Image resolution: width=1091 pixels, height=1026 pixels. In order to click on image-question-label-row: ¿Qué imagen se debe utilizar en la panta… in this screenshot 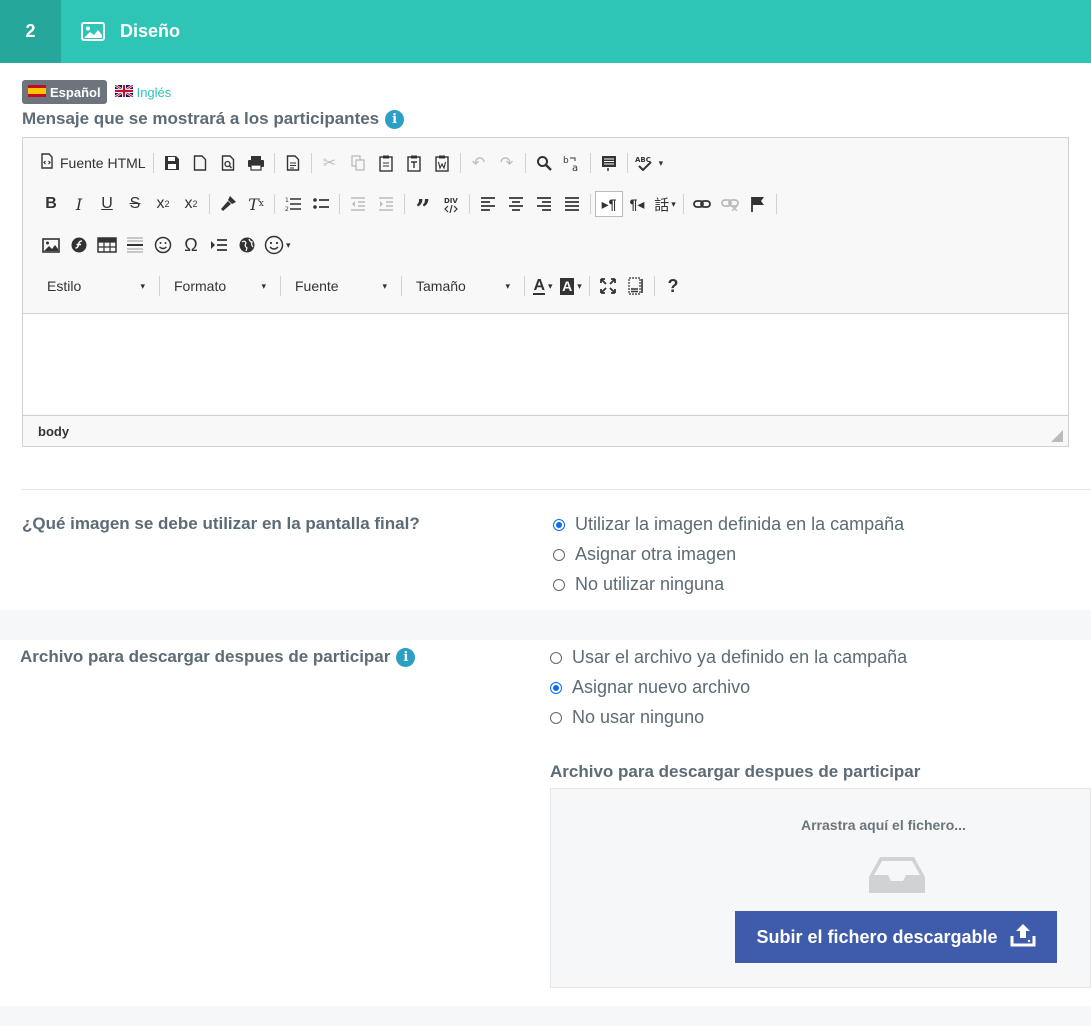, I will do `click(221, 524)`.